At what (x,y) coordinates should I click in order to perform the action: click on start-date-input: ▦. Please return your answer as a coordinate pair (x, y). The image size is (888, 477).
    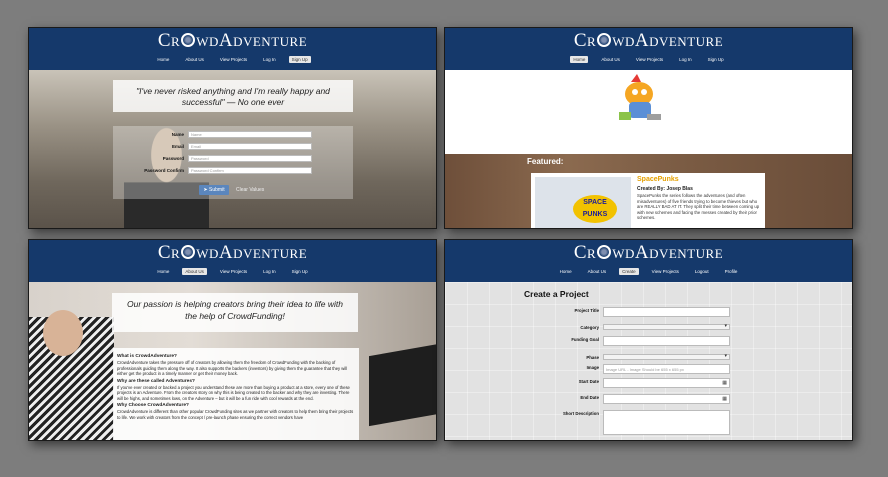
    Looking at the image, I should click on (666, 383).